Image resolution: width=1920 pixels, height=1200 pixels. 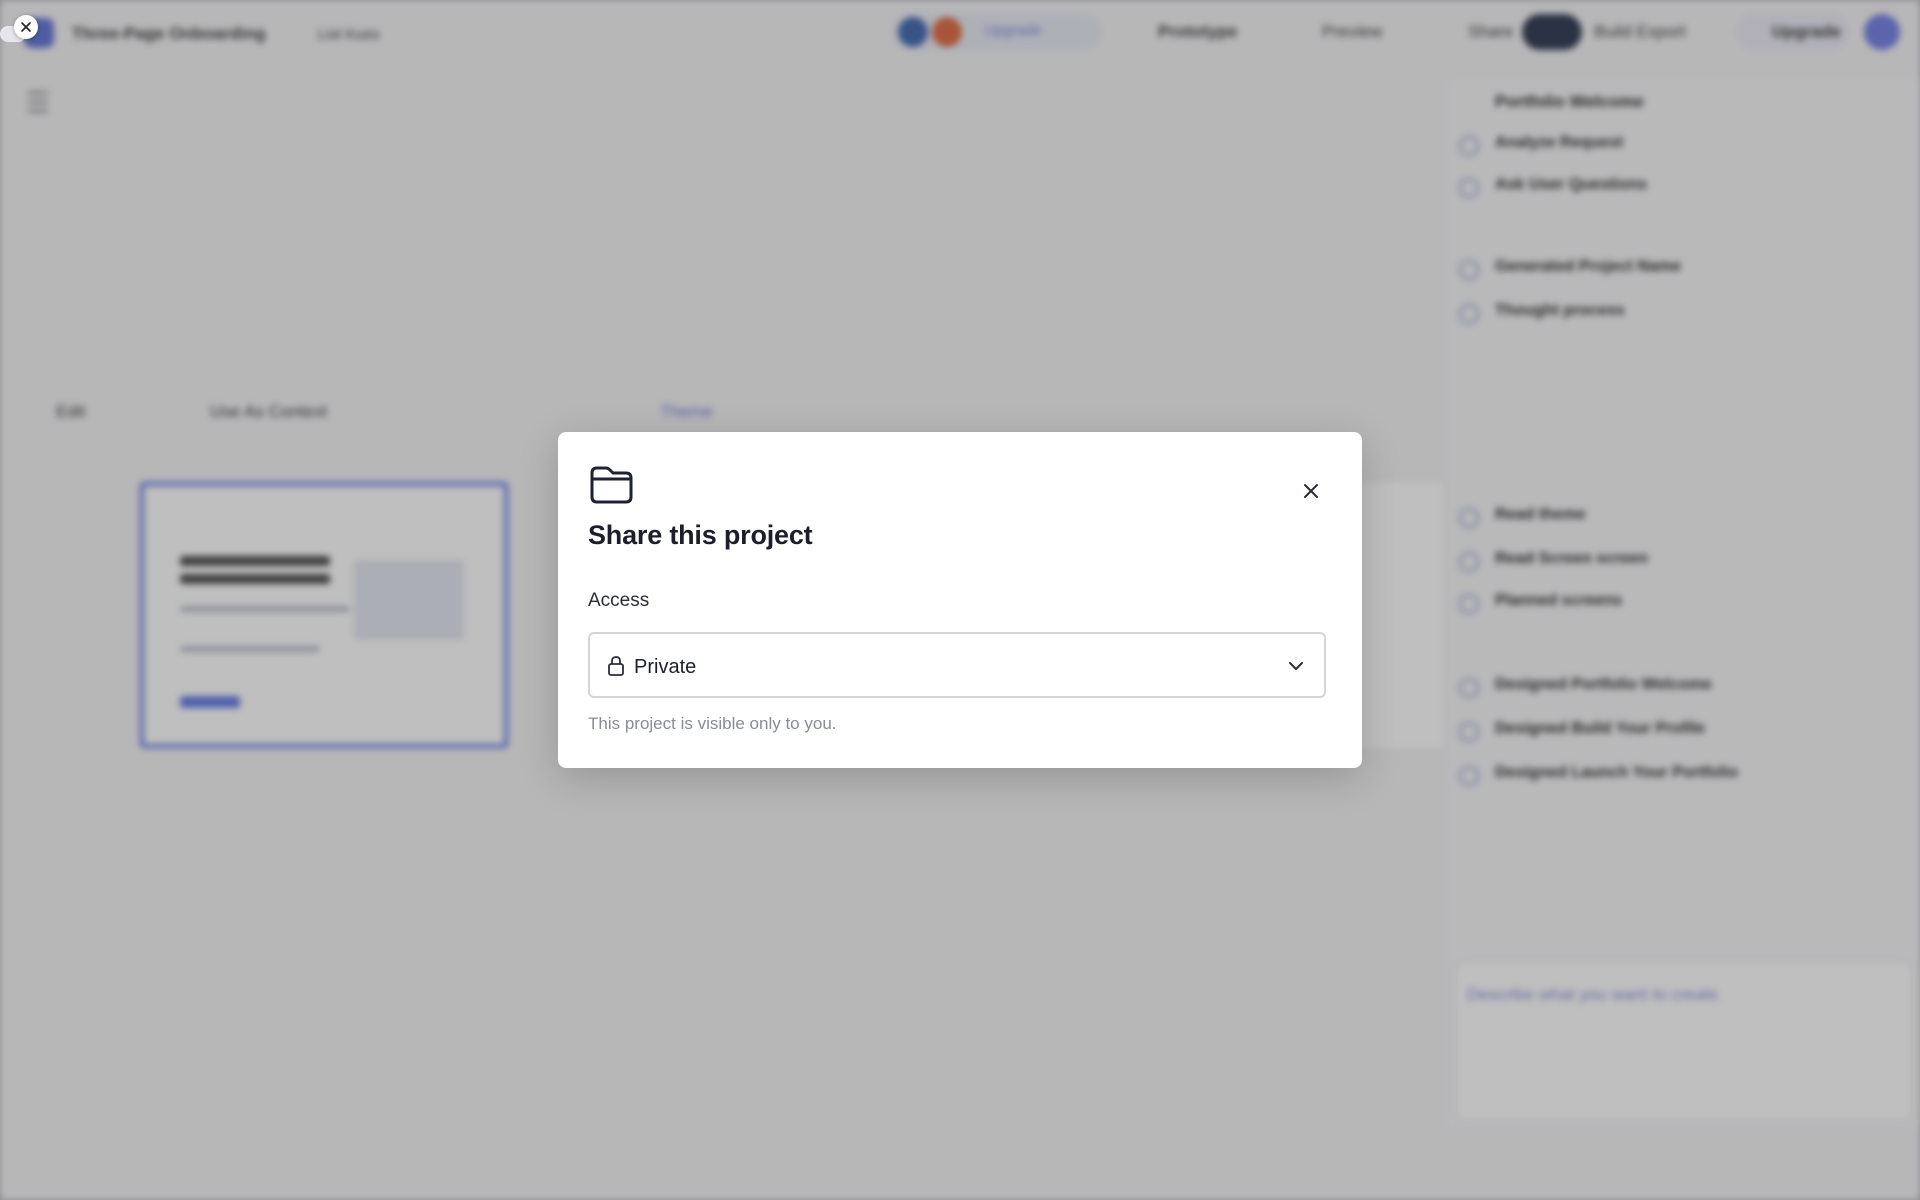 I want to click on access-select: Private, so click(x=957, y=665).